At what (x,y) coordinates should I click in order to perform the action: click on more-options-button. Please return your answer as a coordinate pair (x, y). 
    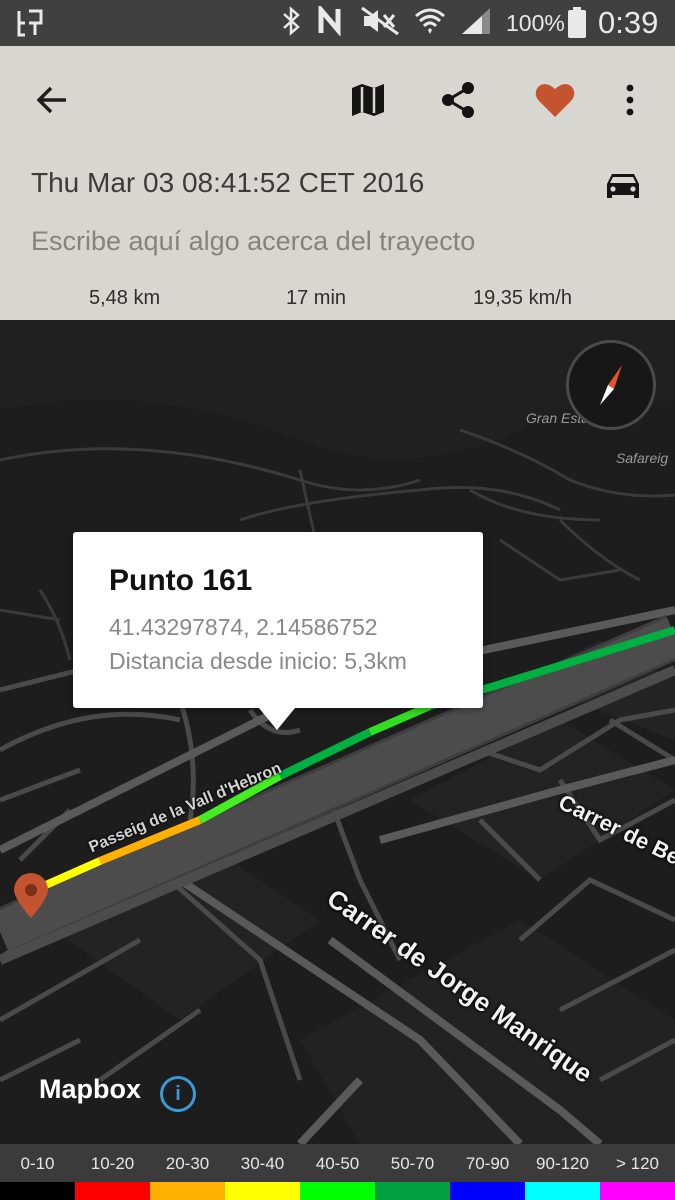
    Looking at the image, I should click on (630, 100).